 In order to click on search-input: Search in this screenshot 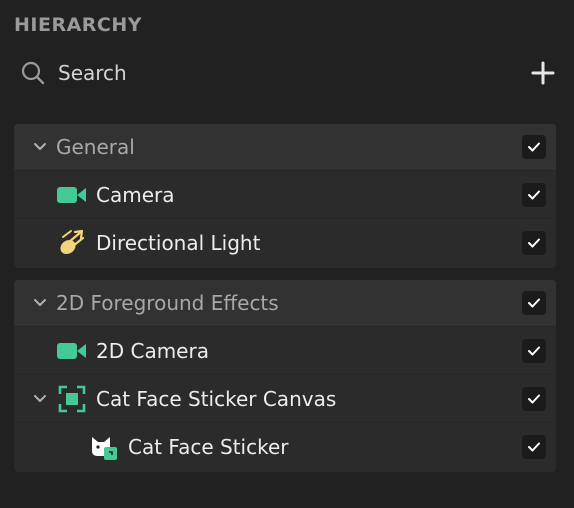, I will do `click(293, 73)`.